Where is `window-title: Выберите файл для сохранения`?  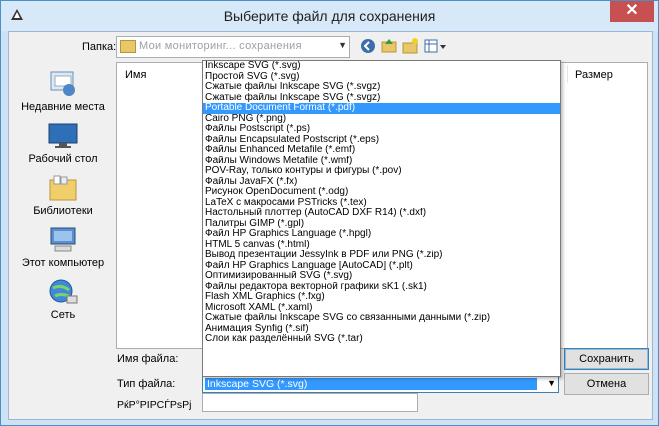
window-title: Выберите файл для сохранения is located at coordinates (329, 16).